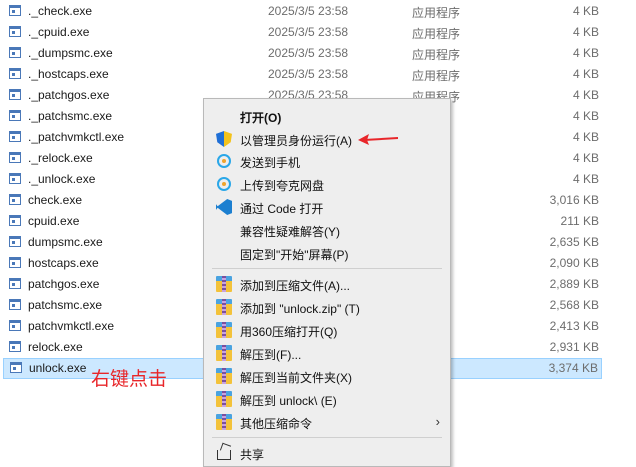 Image resolution: width=636 pixels, height=467 pixels. Describe the element at coordinates (282, 209) in the screenshot. I see `menu-item-label: 通过 Code 打开` at that location.